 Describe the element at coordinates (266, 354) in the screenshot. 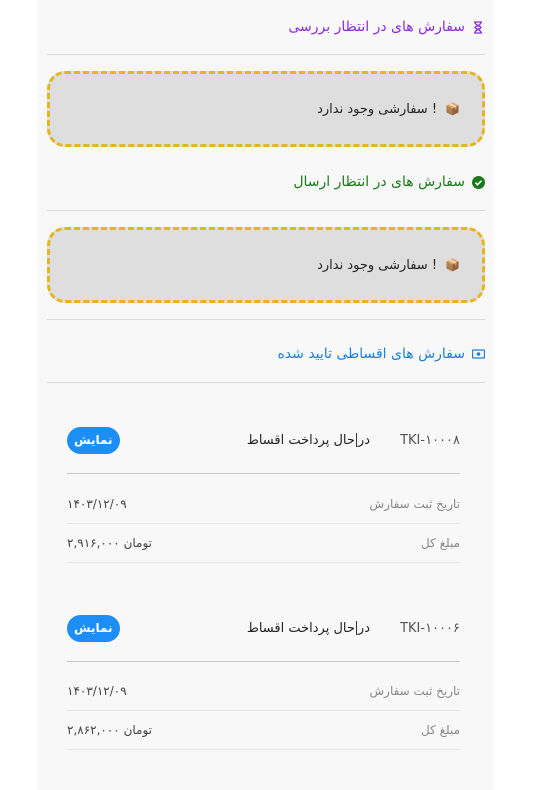

I see `section-installment-header: سفارش های اقساطی تایید شده` at that location.